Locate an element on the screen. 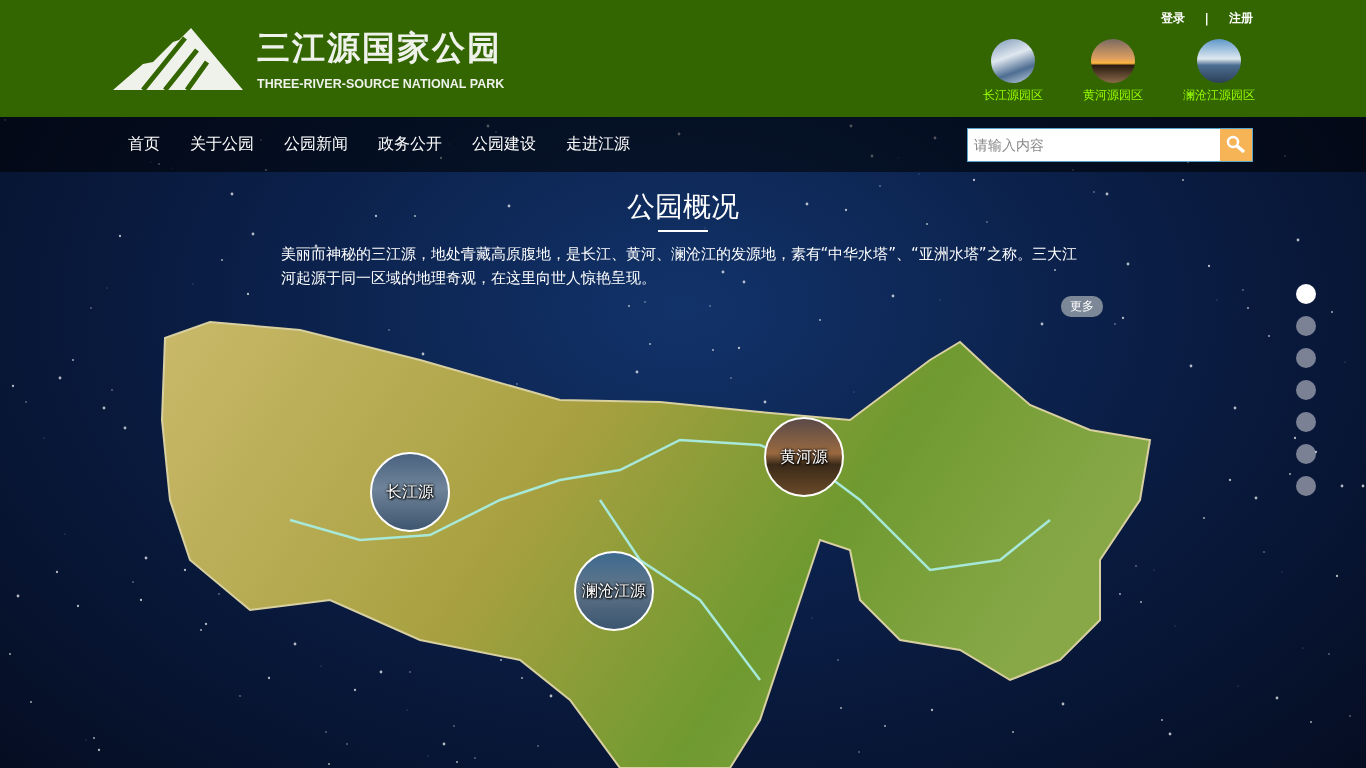  nav-item: 政务公开 is located at coordinates (410, 144).